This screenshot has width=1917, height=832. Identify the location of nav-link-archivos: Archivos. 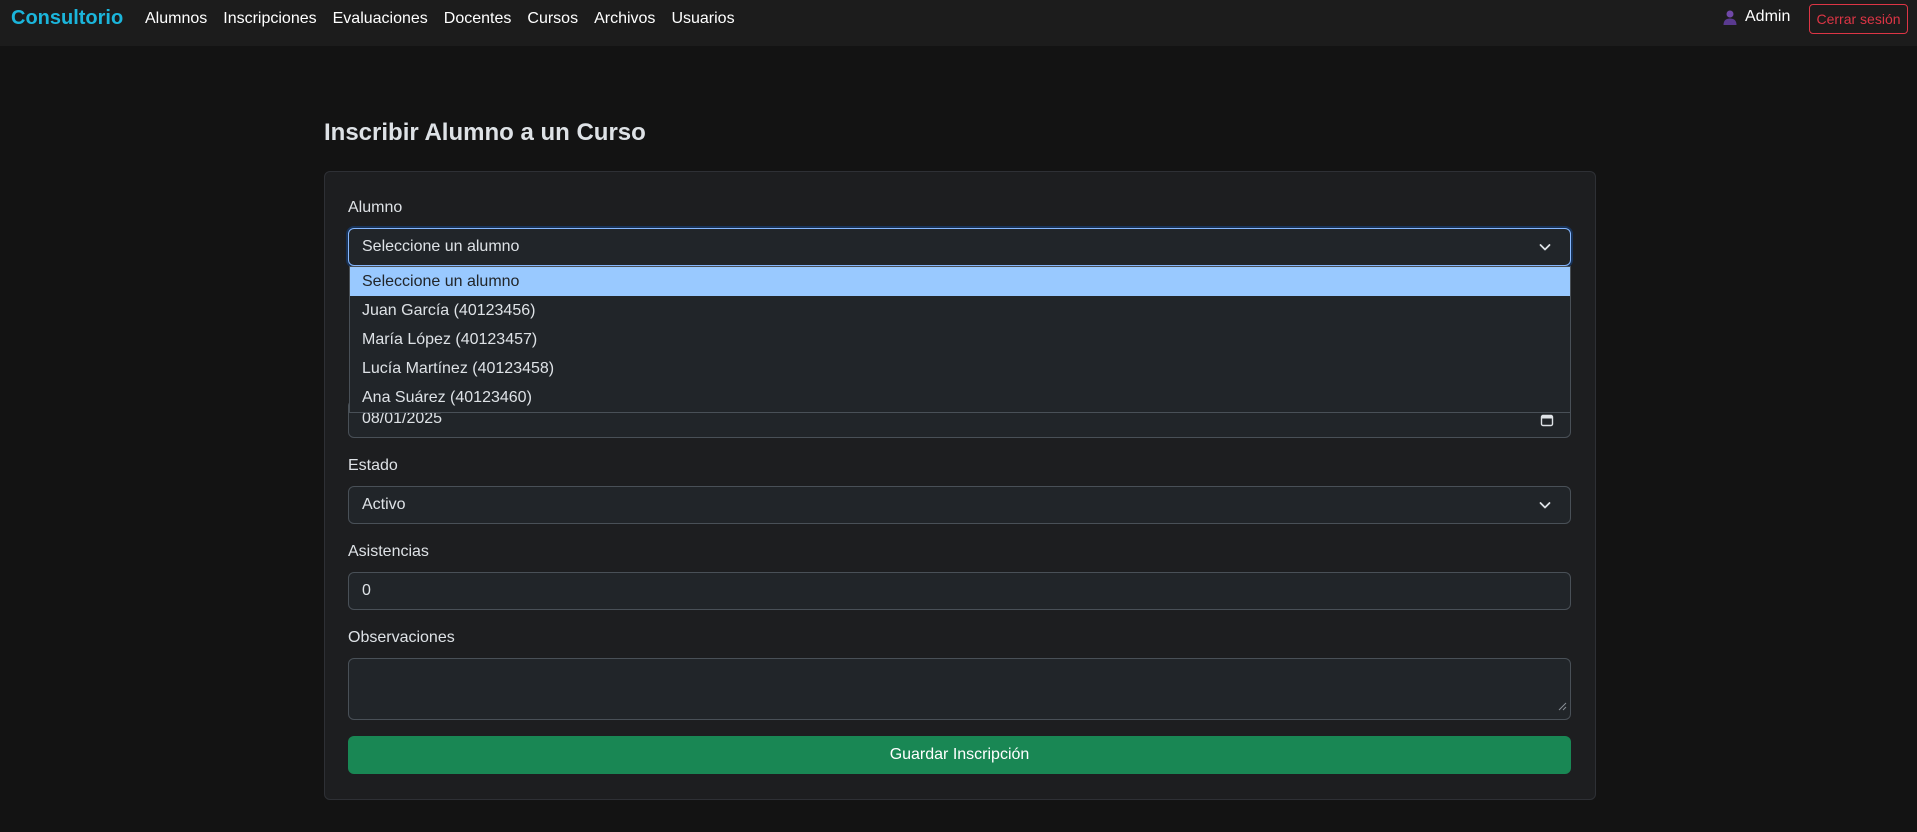
(624, 19).